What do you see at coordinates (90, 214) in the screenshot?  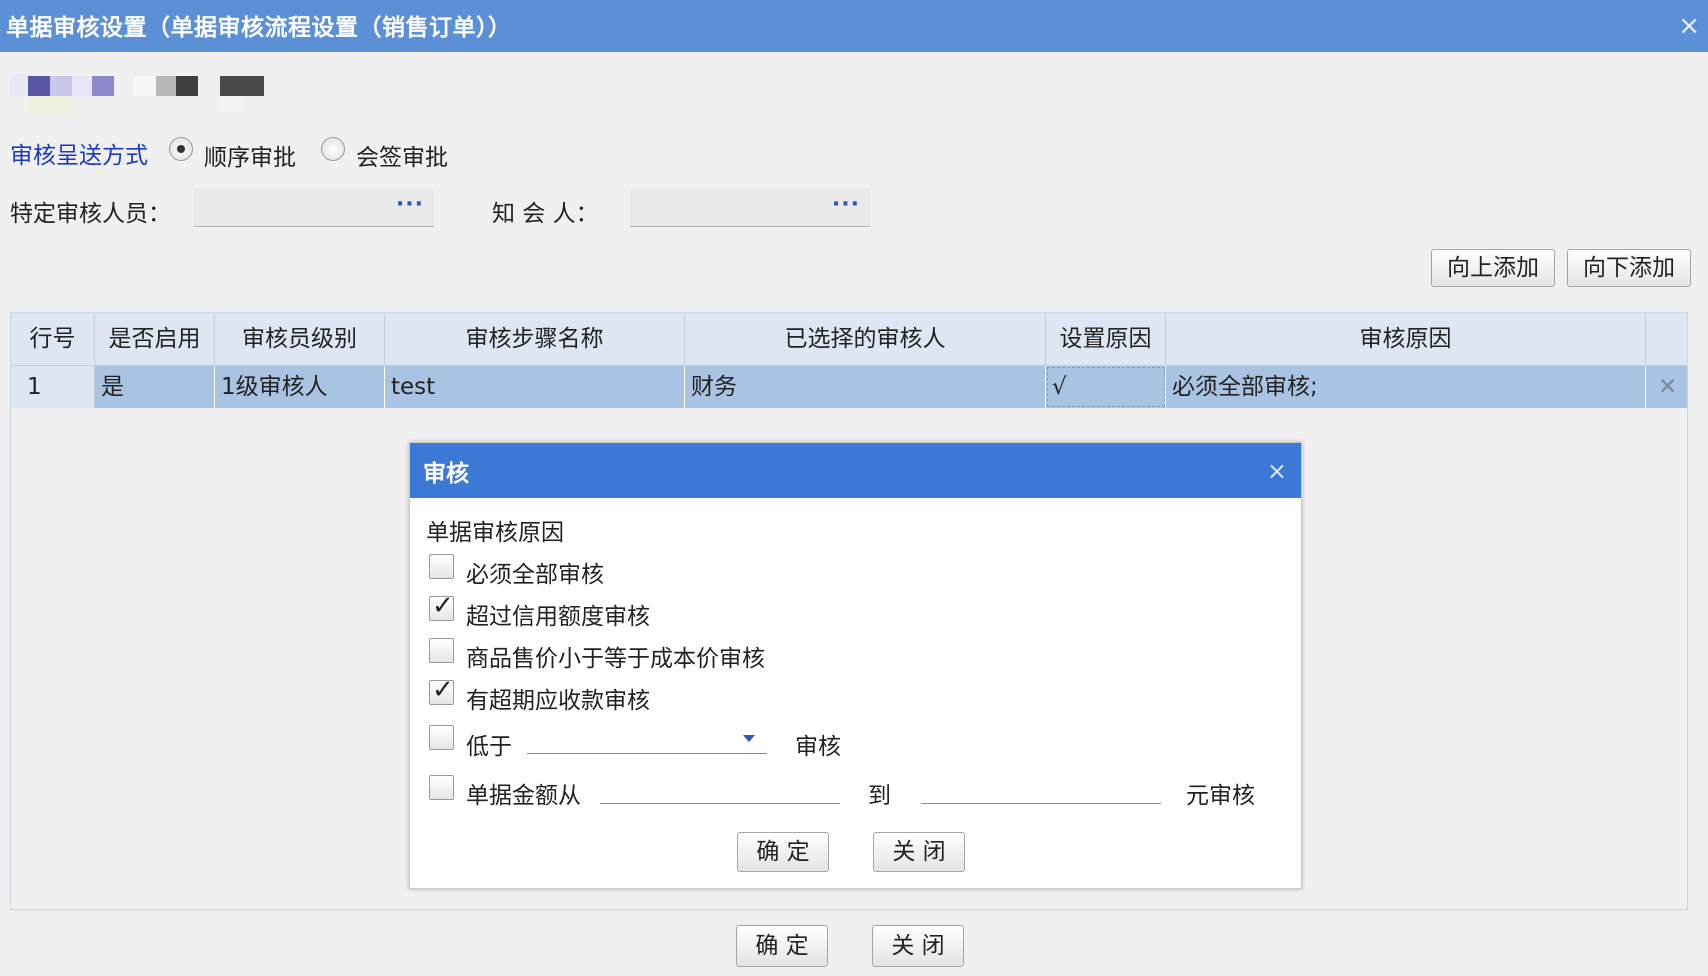 I see `specific-reviewer-label: 特定审核人员：` at bounding box center [90, 214].